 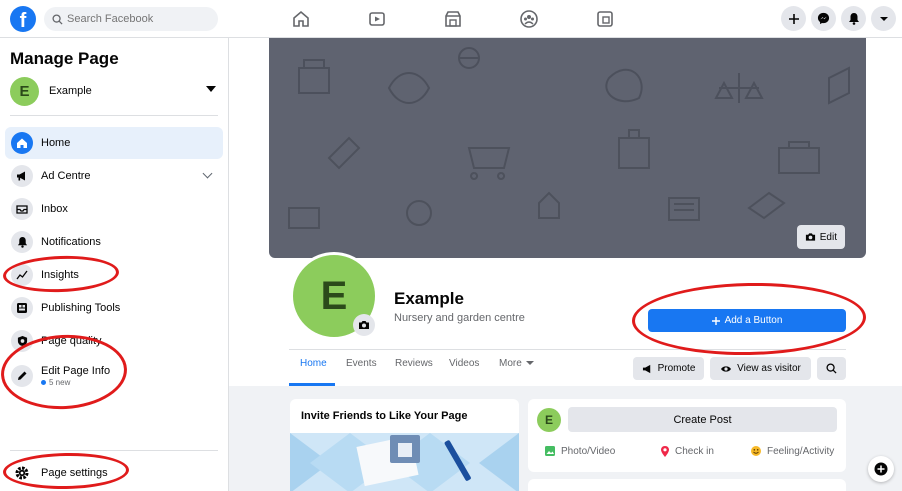 What do you see at coordinates (588, 451) in the screenshot?
I see `photo-video-label: Photo/Video` at bounding box center [588, 451].